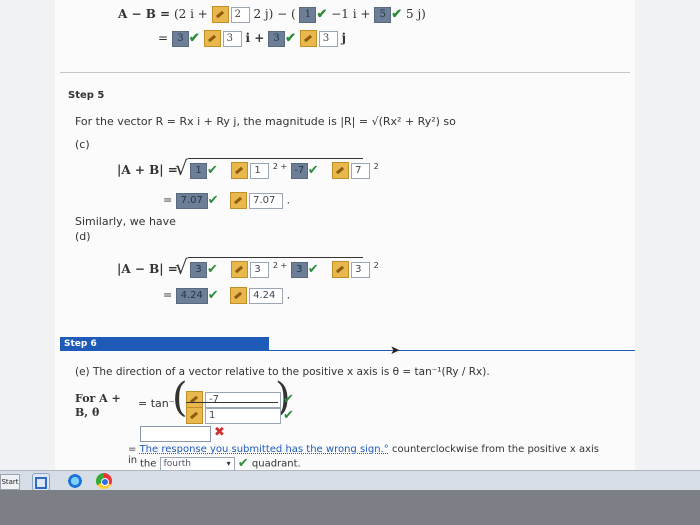  Describe the element at coordinates (191, 295) in the screenshot. I see `diff-result-input: 4.24` at that location.